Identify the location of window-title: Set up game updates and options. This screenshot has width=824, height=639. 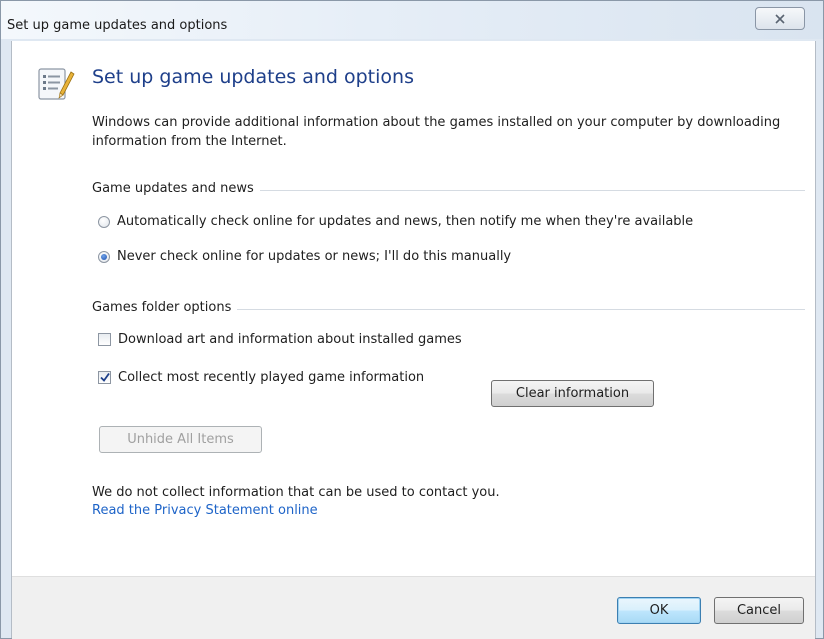
(117, 25).